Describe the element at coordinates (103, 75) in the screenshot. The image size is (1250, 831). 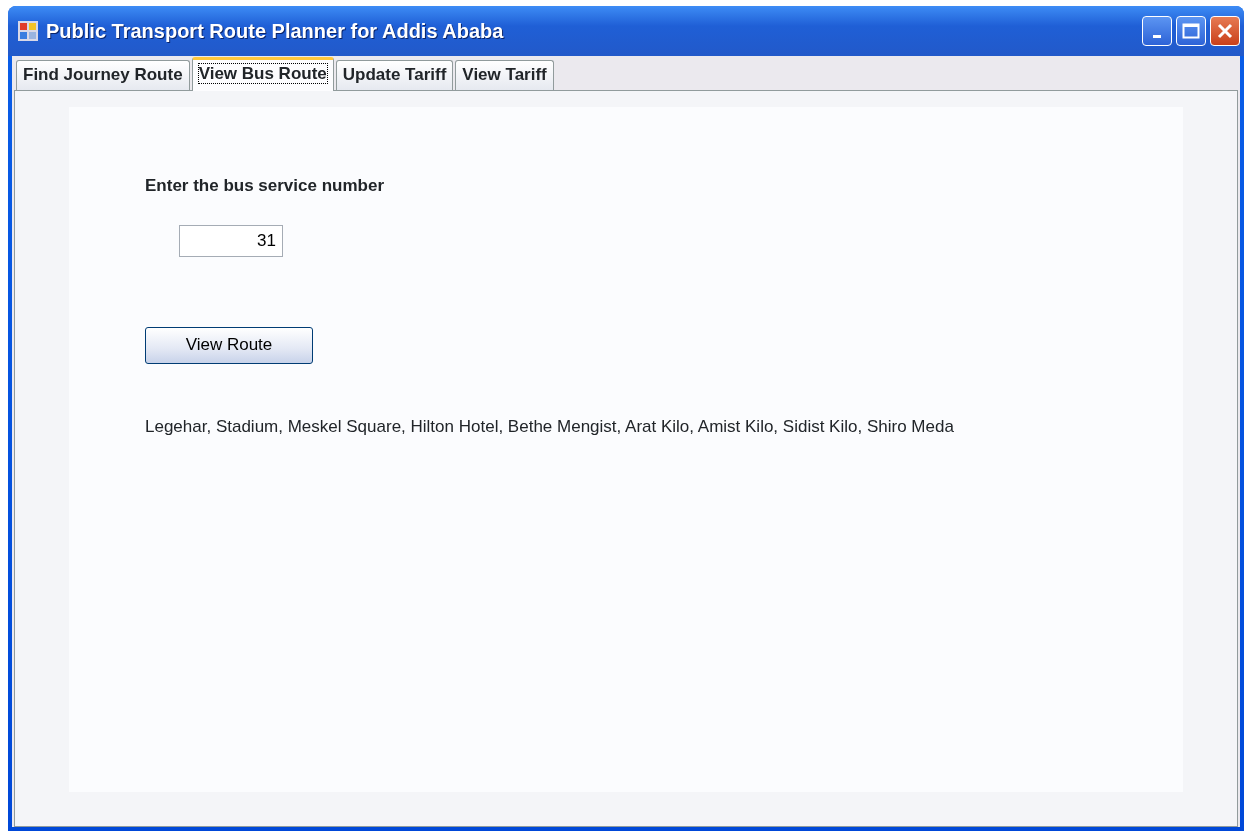
I see `tab: Find Journey Route` at that location.